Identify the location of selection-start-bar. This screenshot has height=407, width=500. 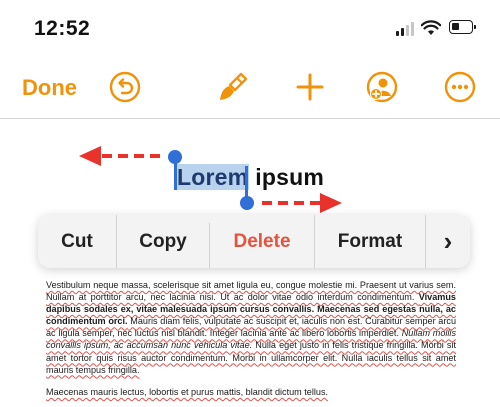
(175, 175).